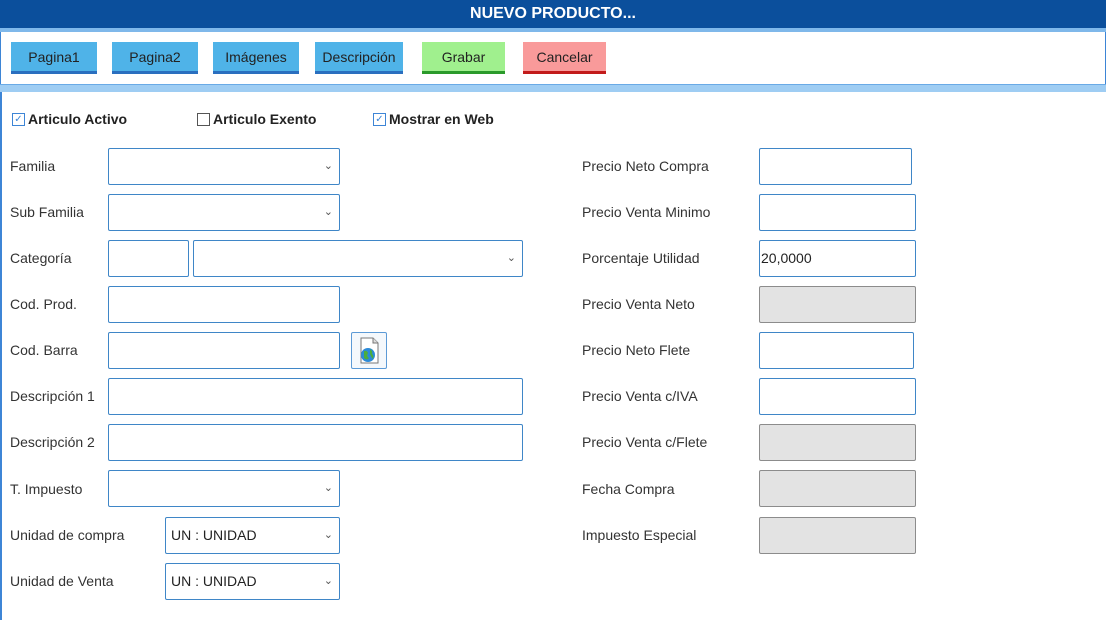  Describe the element at coordinates (224, 304) in the screenshot. I see `codprod-input` at that location.